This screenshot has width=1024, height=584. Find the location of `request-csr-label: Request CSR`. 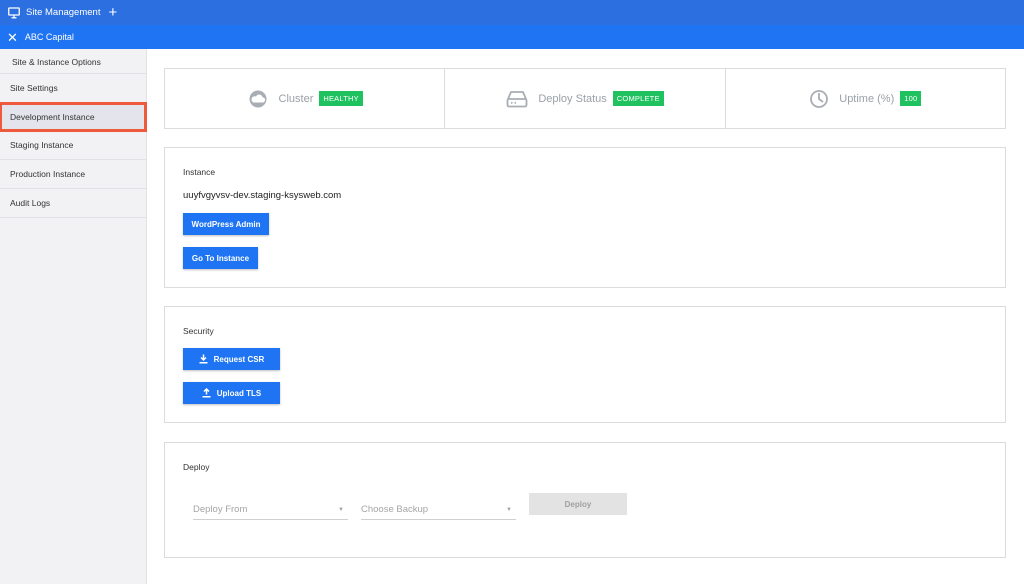

request-csr-label: Request CSR is located at coordinates (239, 359).